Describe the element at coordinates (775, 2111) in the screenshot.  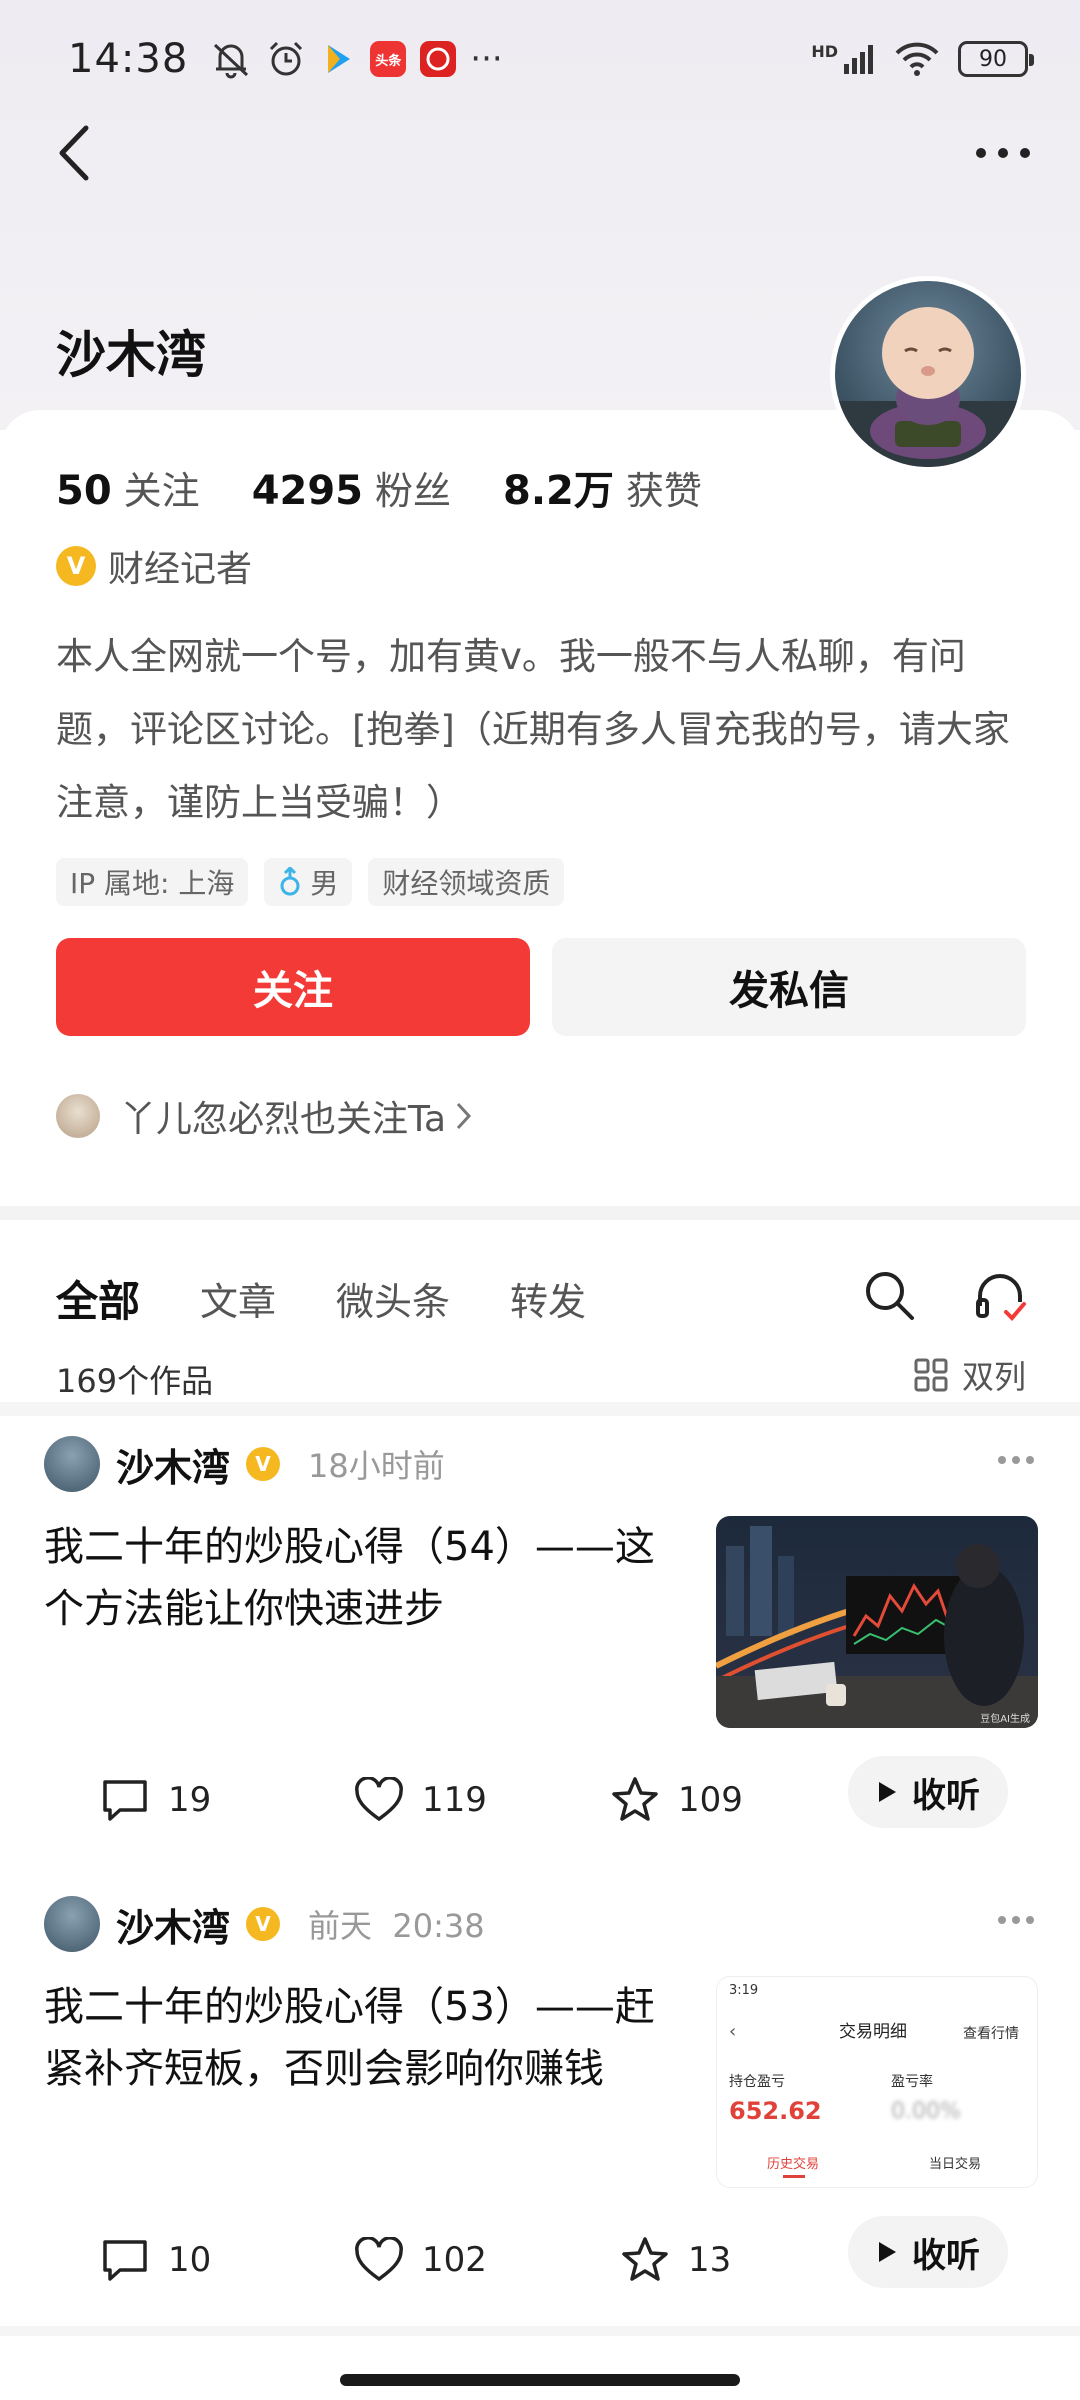
I see `thumb-value: 652.62` at that location.